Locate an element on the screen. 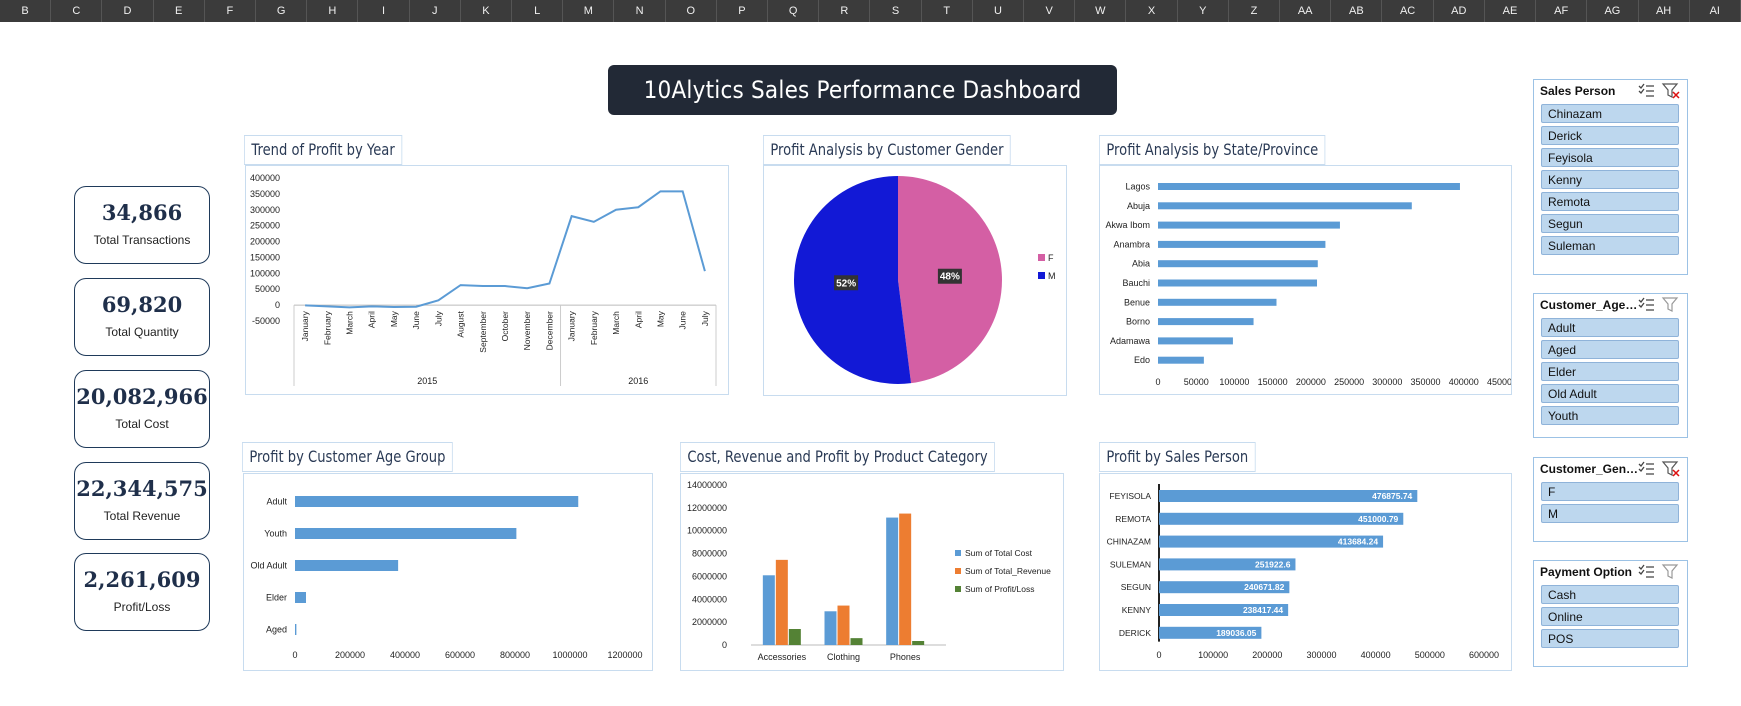 The image size is (1741, 706). kpi-total-quantity: 69,820 Total Quantity is located at coordinates (142, 317).